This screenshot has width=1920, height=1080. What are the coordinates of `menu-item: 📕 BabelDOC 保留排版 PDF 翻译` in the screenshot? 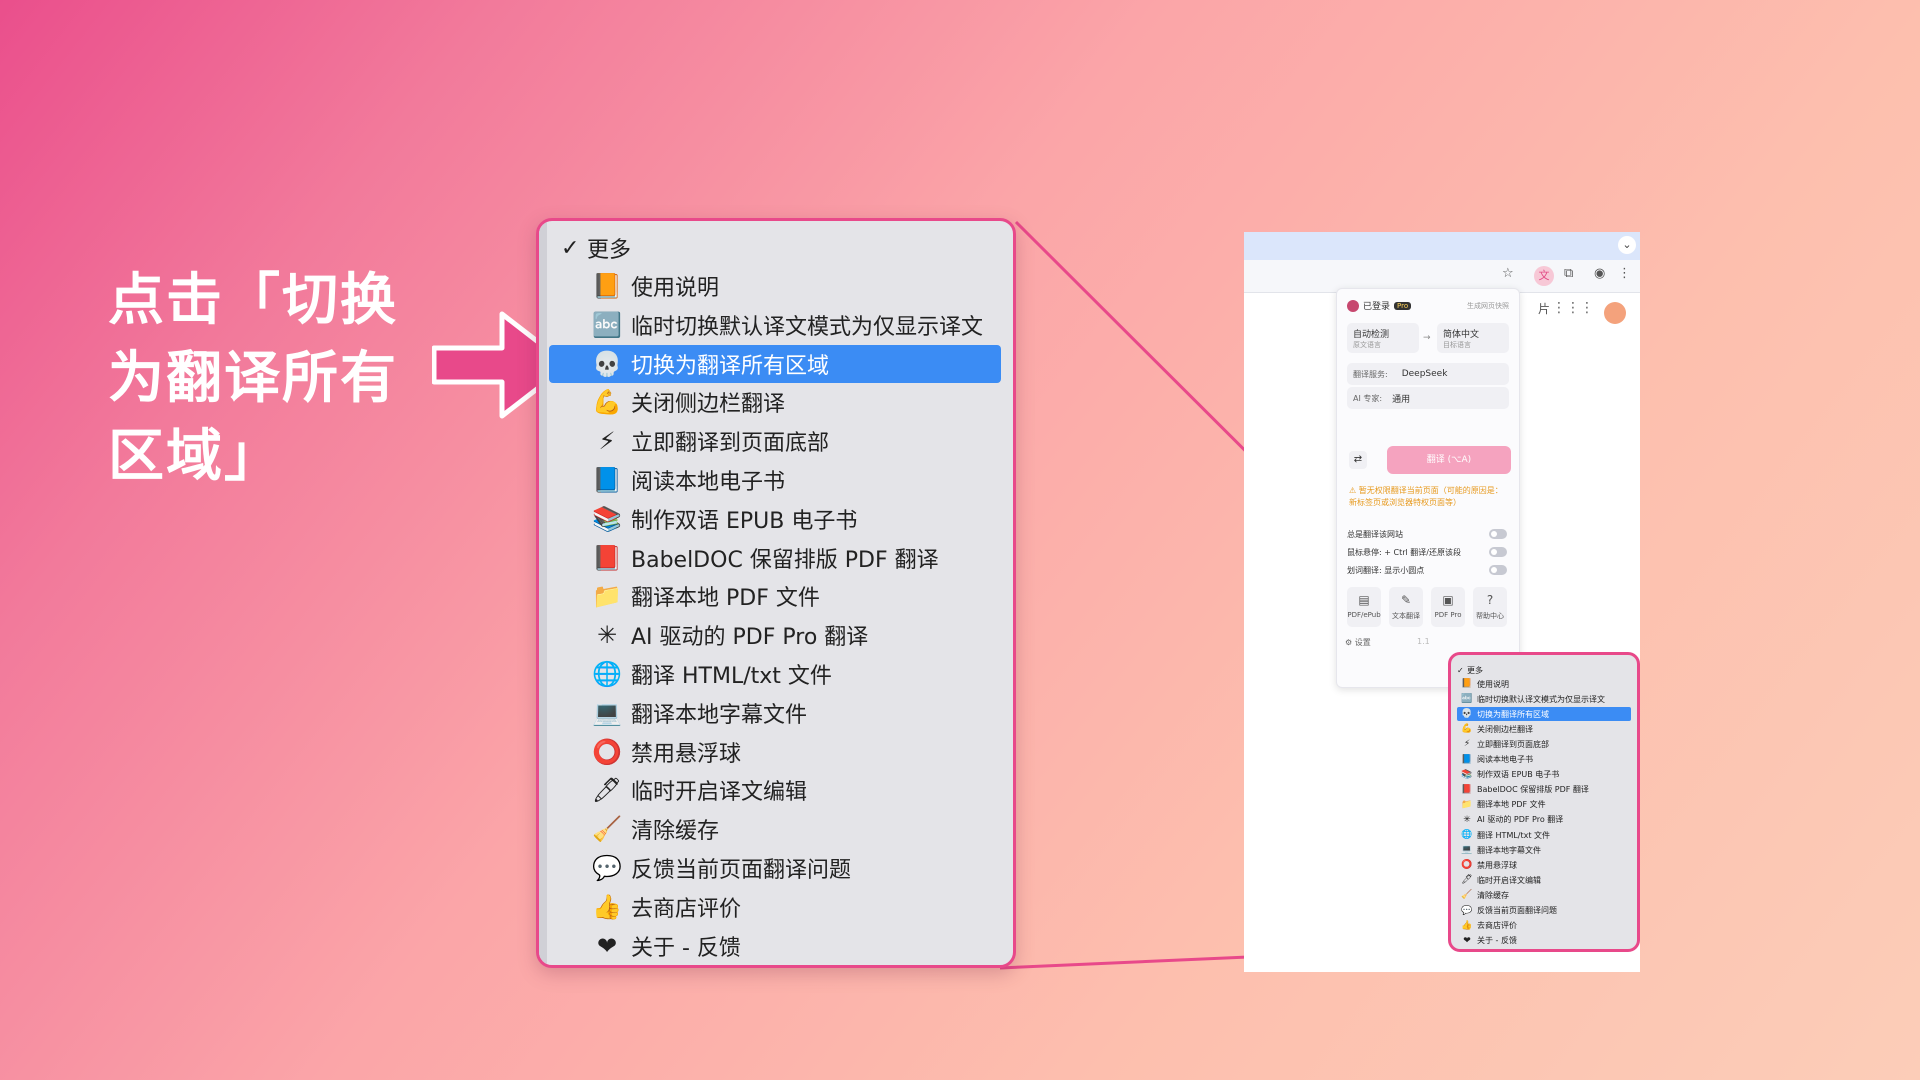 It's located at (775, 558).